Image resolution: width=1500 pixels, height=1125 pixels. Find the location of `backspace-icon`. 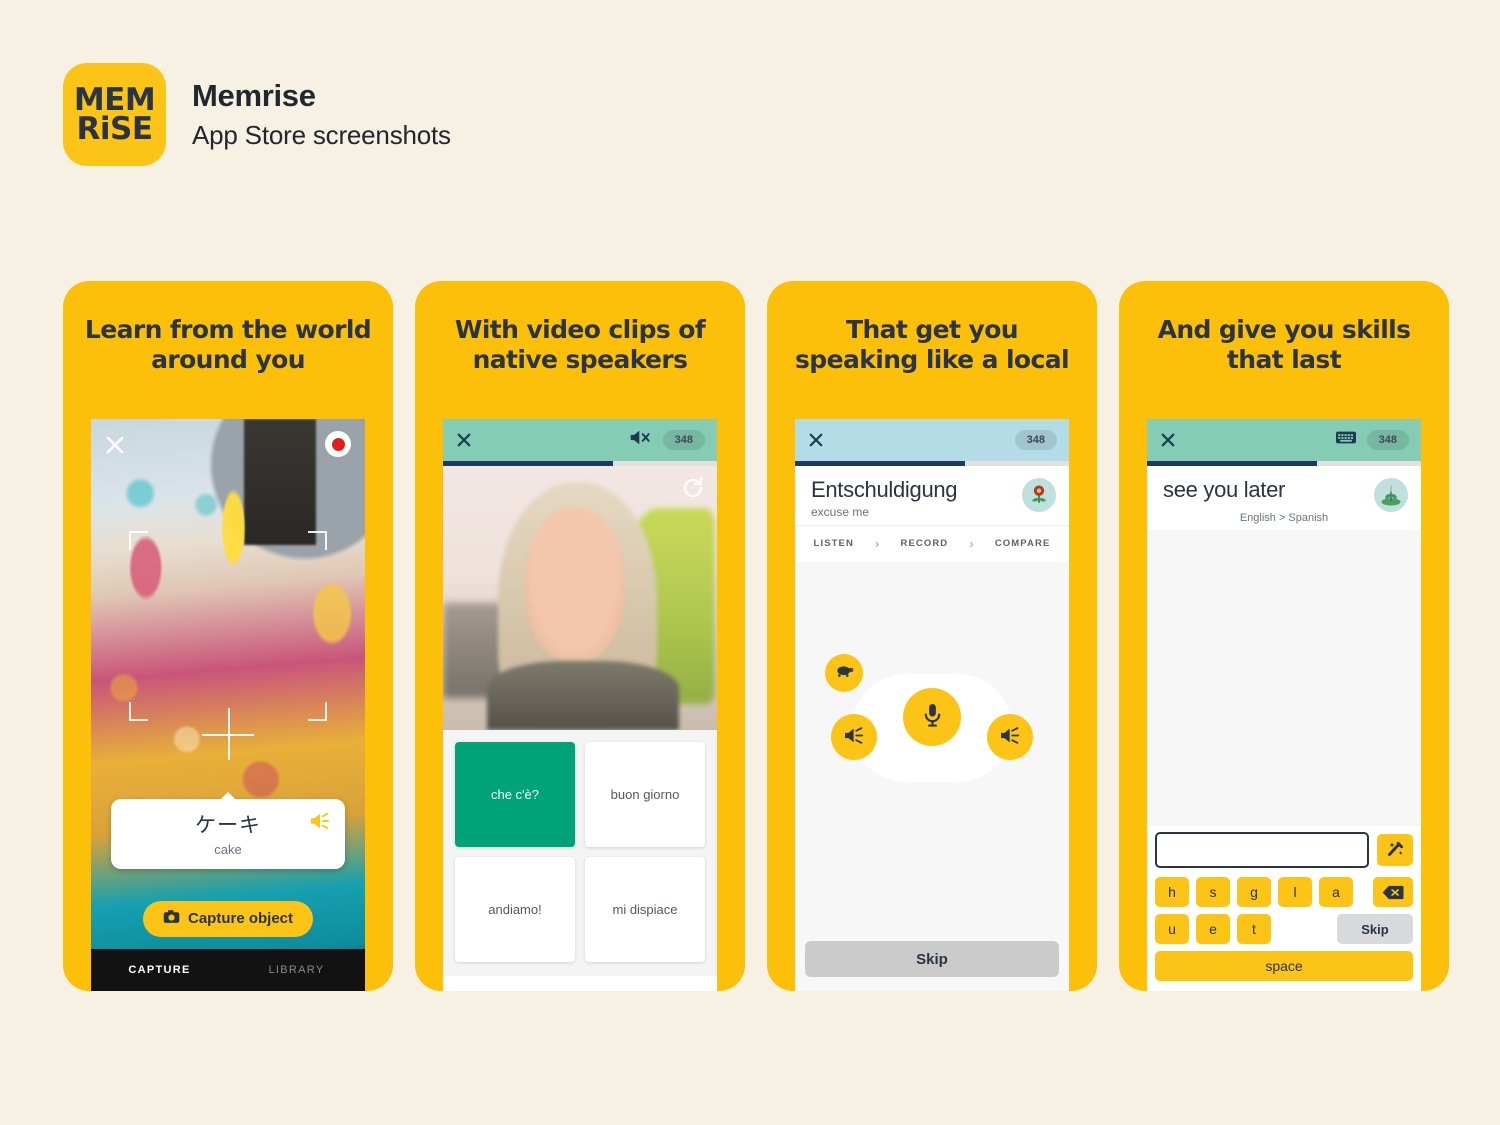

backspace-icon is located at coordinates (1393, 892).